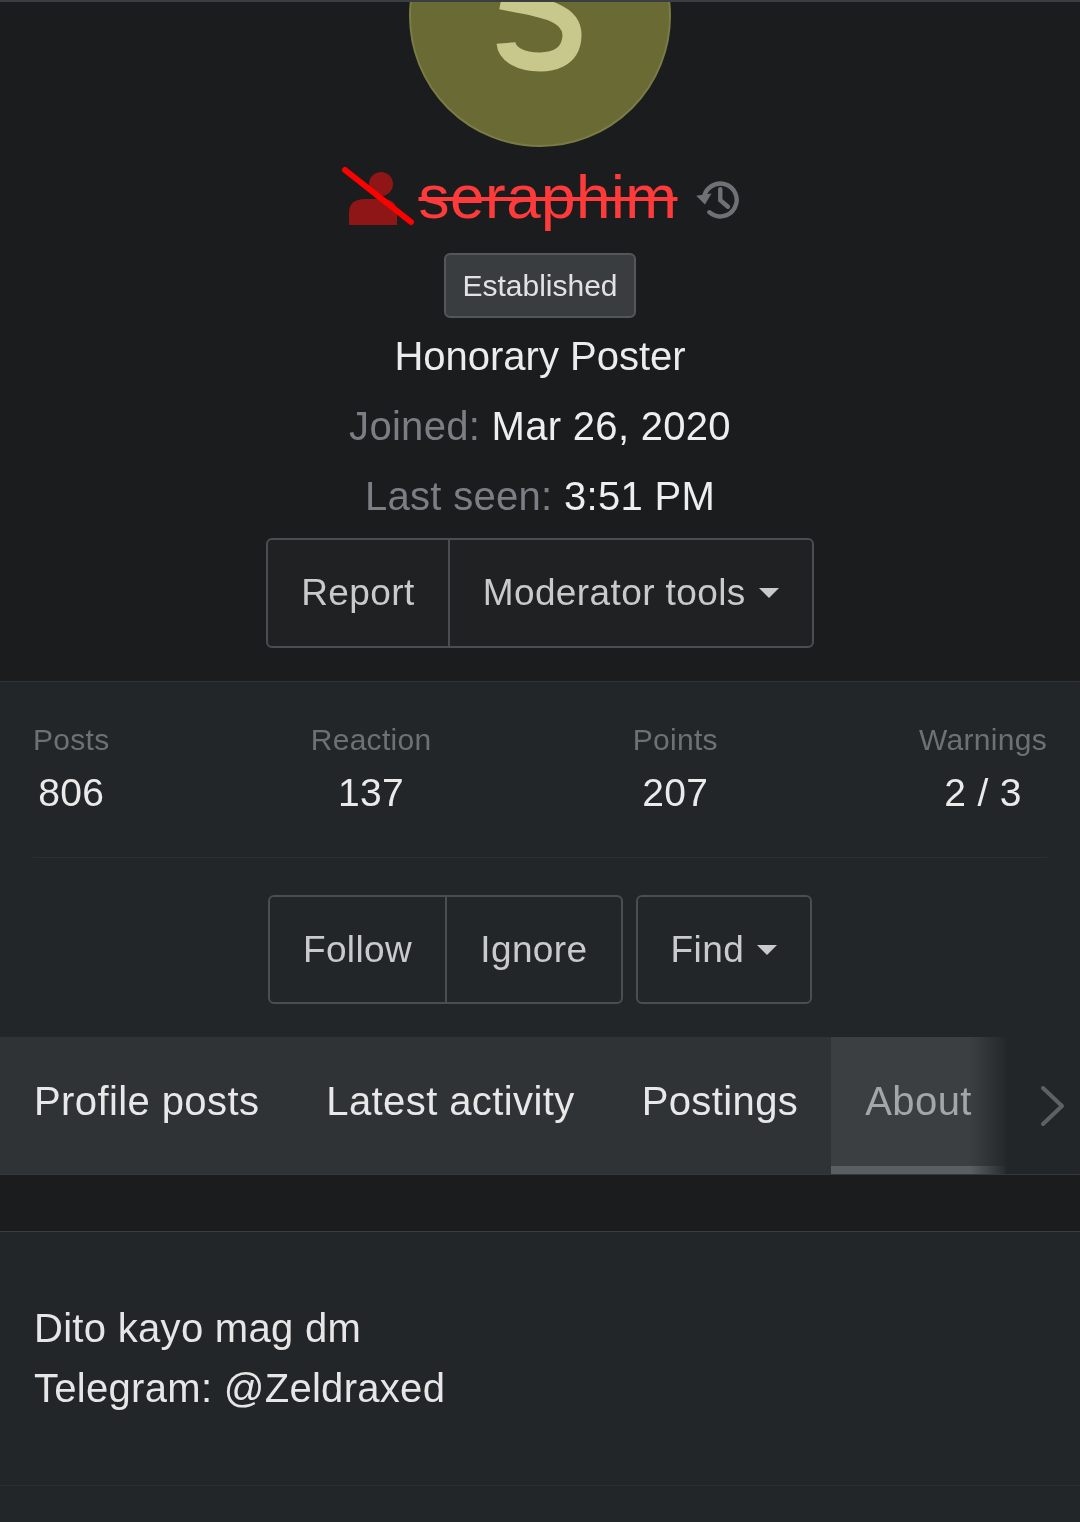  Describe the element at coordinates (450, 1105) in the screenshot. I see `tab: Latest activity` at that location.